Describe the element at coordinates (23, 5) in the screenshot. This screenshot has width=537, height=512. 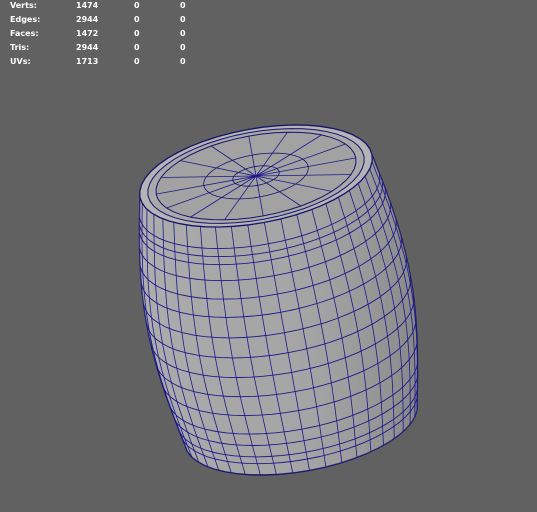
I see `hud-label: Verts:` at that location.